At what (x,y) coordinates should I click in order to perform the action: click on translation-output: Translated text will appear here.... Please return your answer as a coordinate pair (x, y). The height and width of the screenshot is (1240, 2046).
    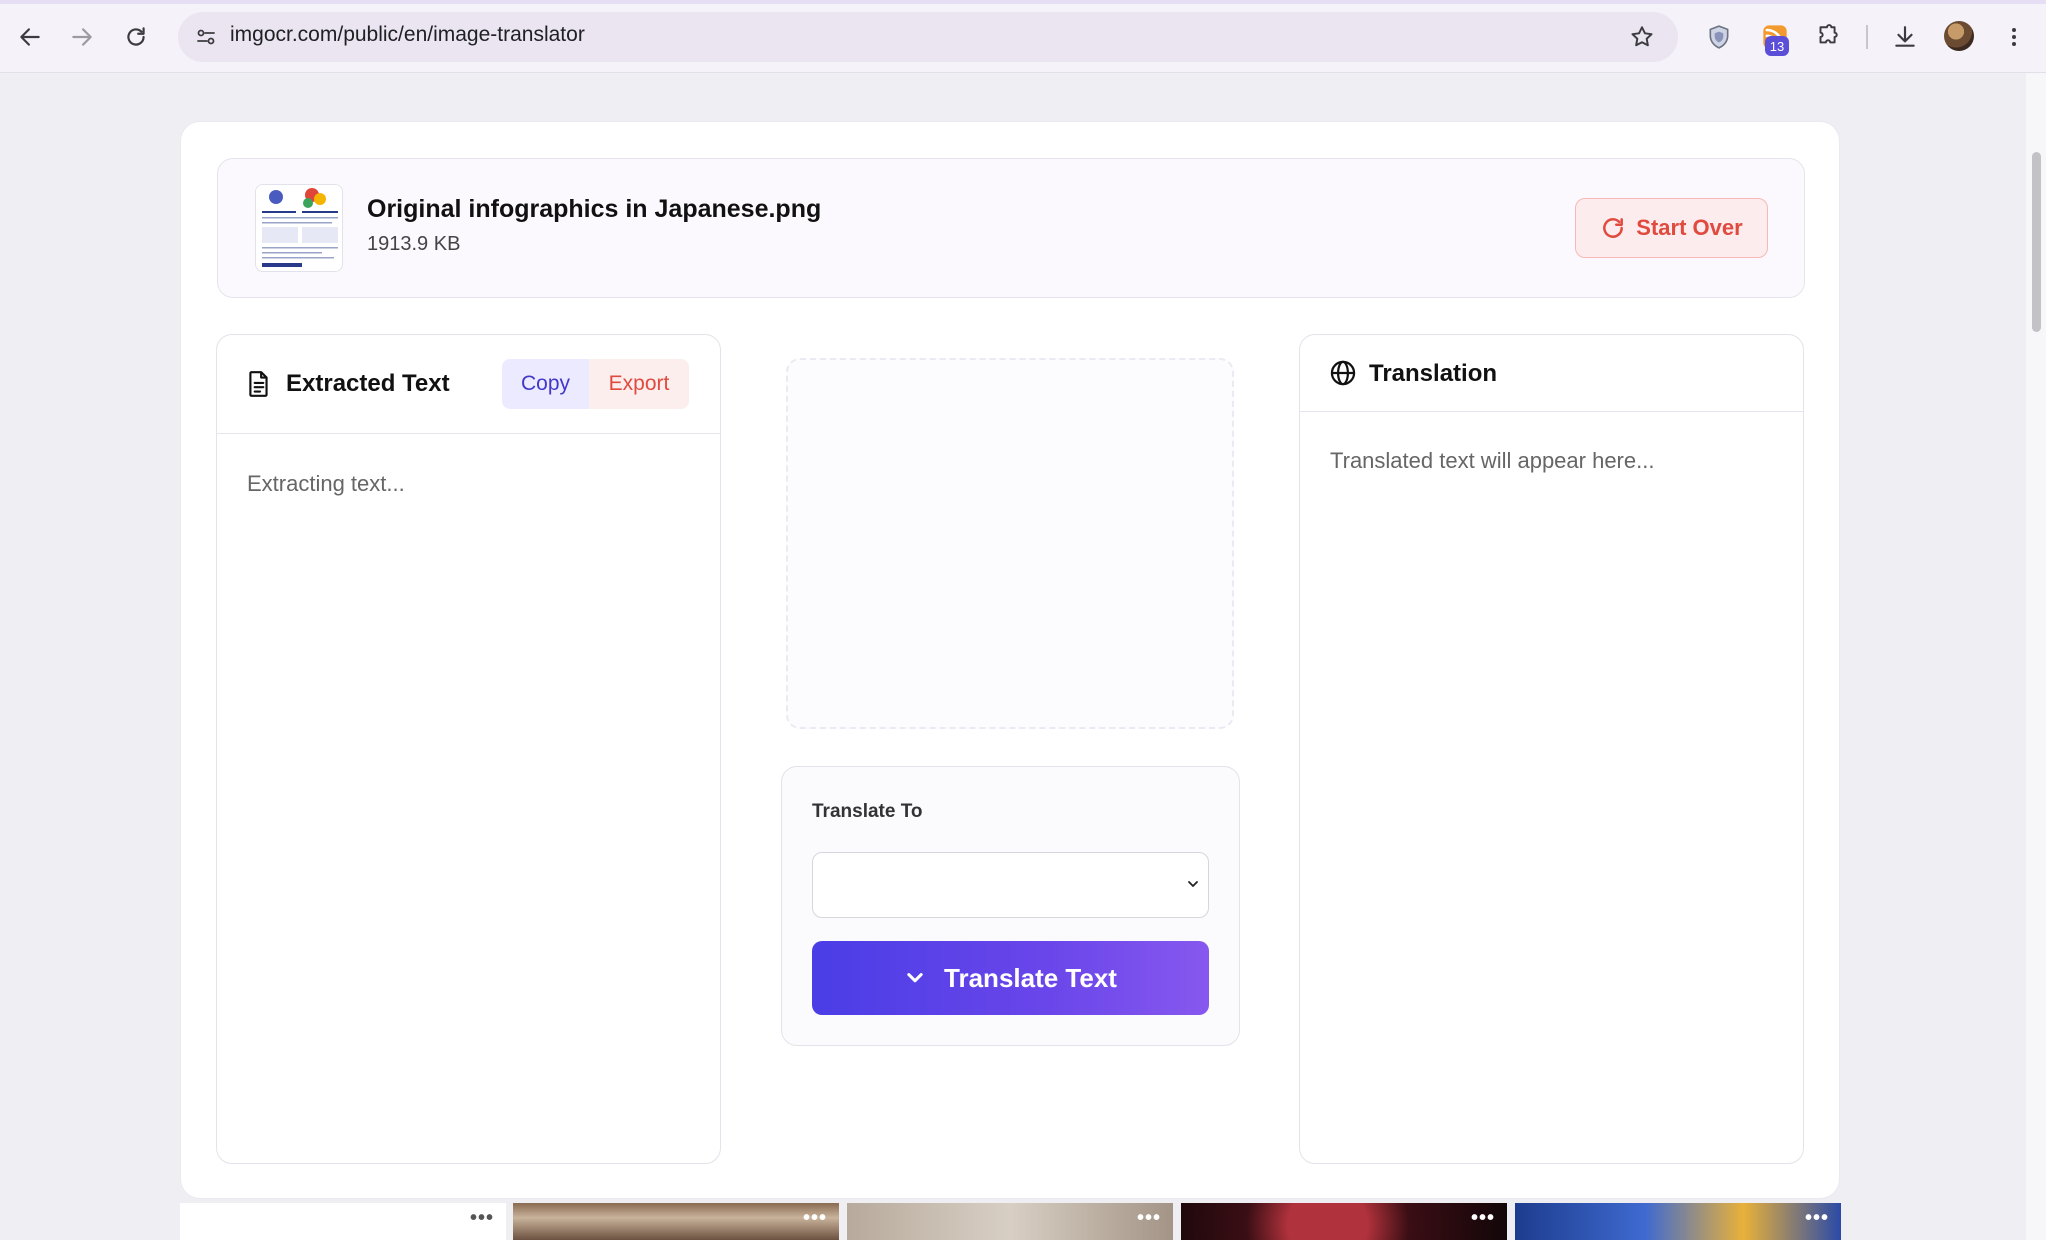
    Looking at the image, I should click on (1492, 460).